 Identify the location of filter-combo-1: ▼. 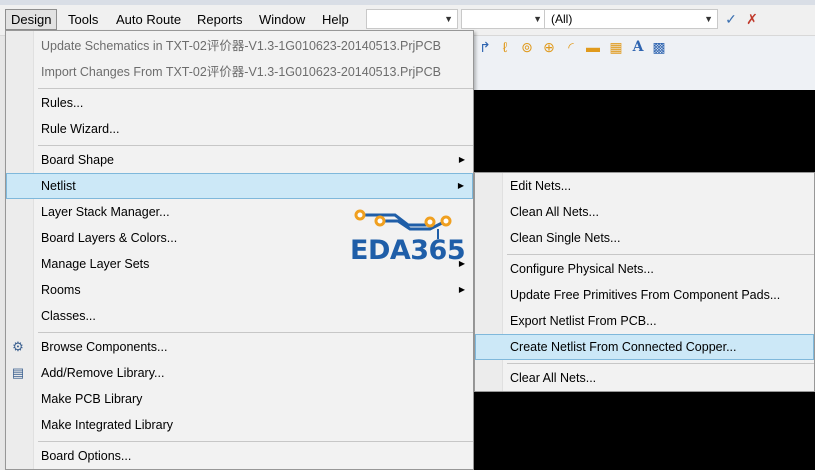
(412, 19).